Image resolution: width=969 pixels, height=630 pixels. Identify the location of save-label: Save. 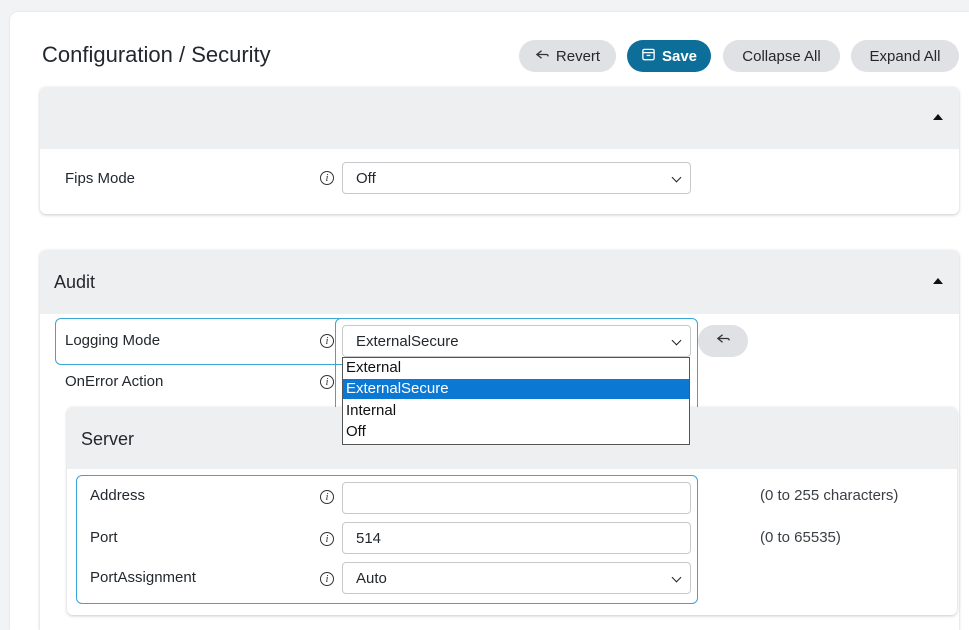
(679, 56).